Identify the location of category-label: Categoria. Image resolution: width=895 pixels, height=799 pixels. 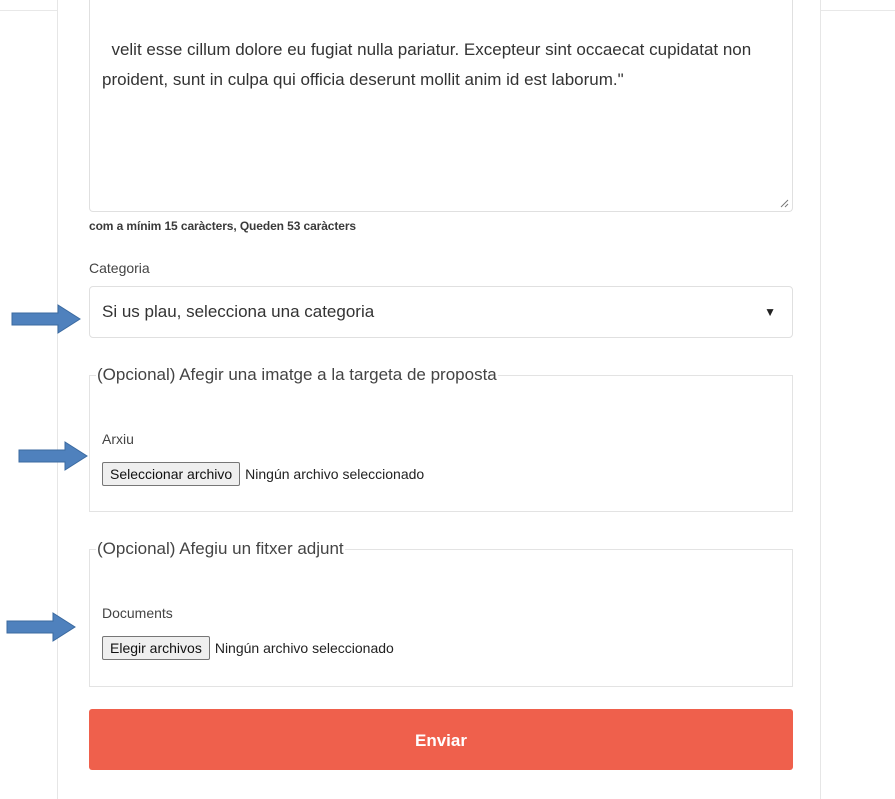
(119, 268).